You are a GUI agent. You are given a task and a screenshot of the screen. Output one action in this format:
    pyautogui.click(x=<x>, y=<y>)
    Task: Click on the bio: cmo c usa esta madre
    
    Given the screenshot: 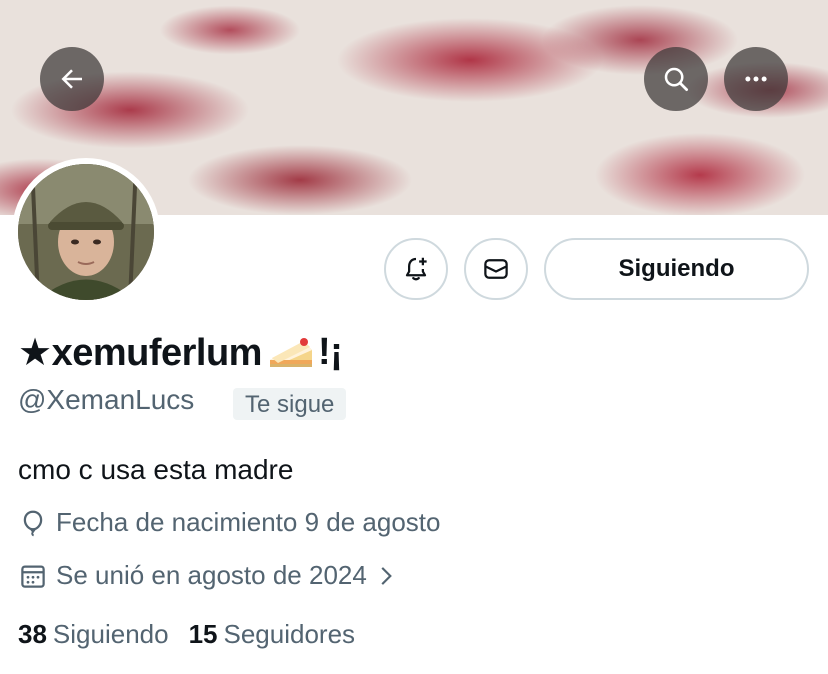 What is the action you would take?
    pyautogui.click(x=156, y=469)
    